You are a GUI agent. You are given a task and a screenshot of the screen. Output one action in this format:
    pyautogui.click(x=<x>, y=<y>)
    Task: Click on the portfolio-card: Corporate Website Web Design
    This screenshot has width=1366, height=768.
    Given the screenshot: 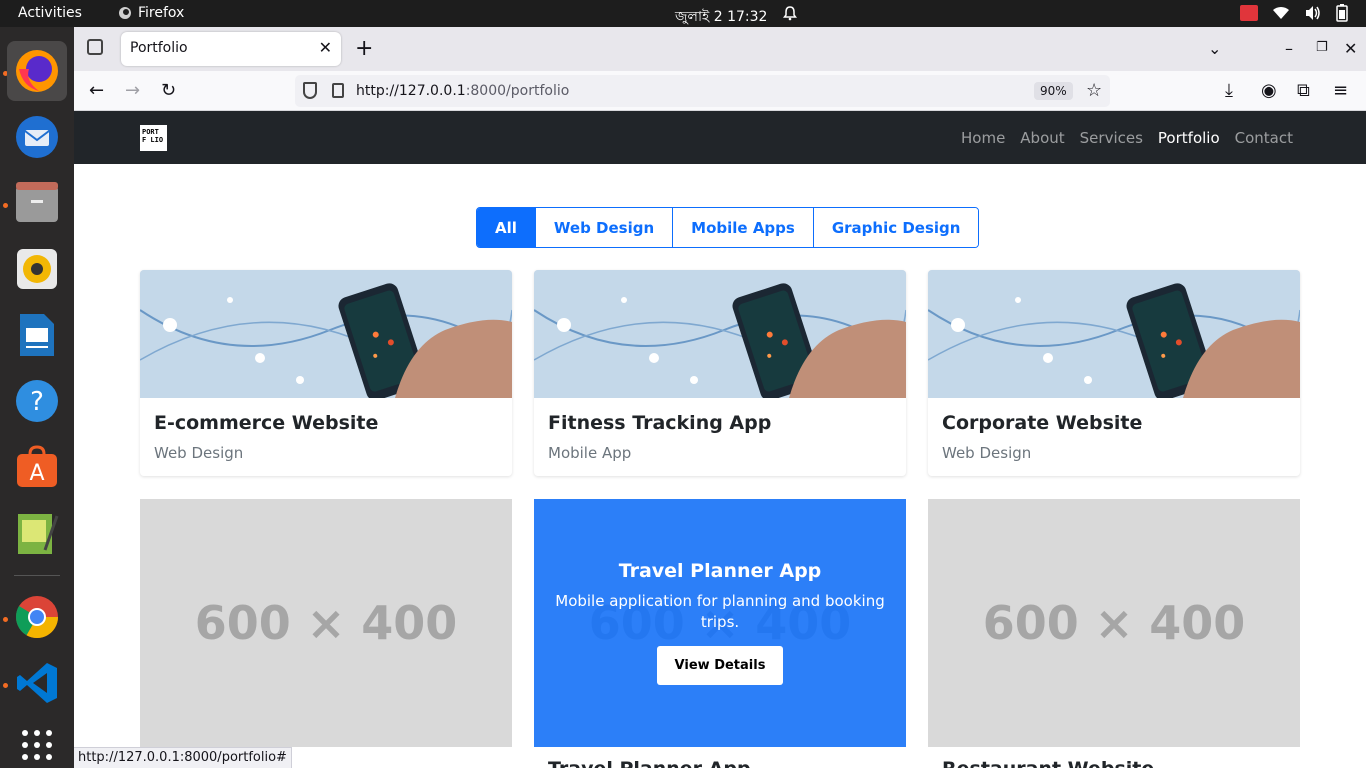 What is the action you would take?
    pyautogui.click(x=1114, y=373)
    